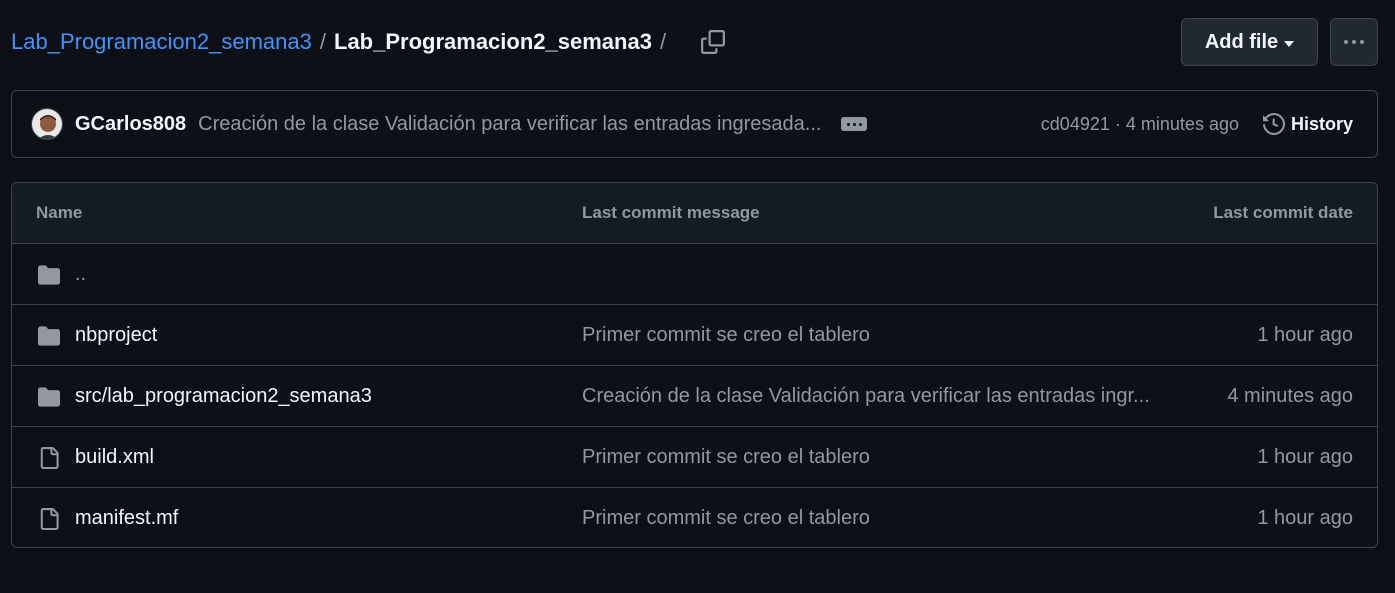 The image size is (1395, 593). What do you see at coordinates (1182, 123) in the screenshot?
I see `commit-time: 4 minutes ago` at bounding box center [1182, 123].